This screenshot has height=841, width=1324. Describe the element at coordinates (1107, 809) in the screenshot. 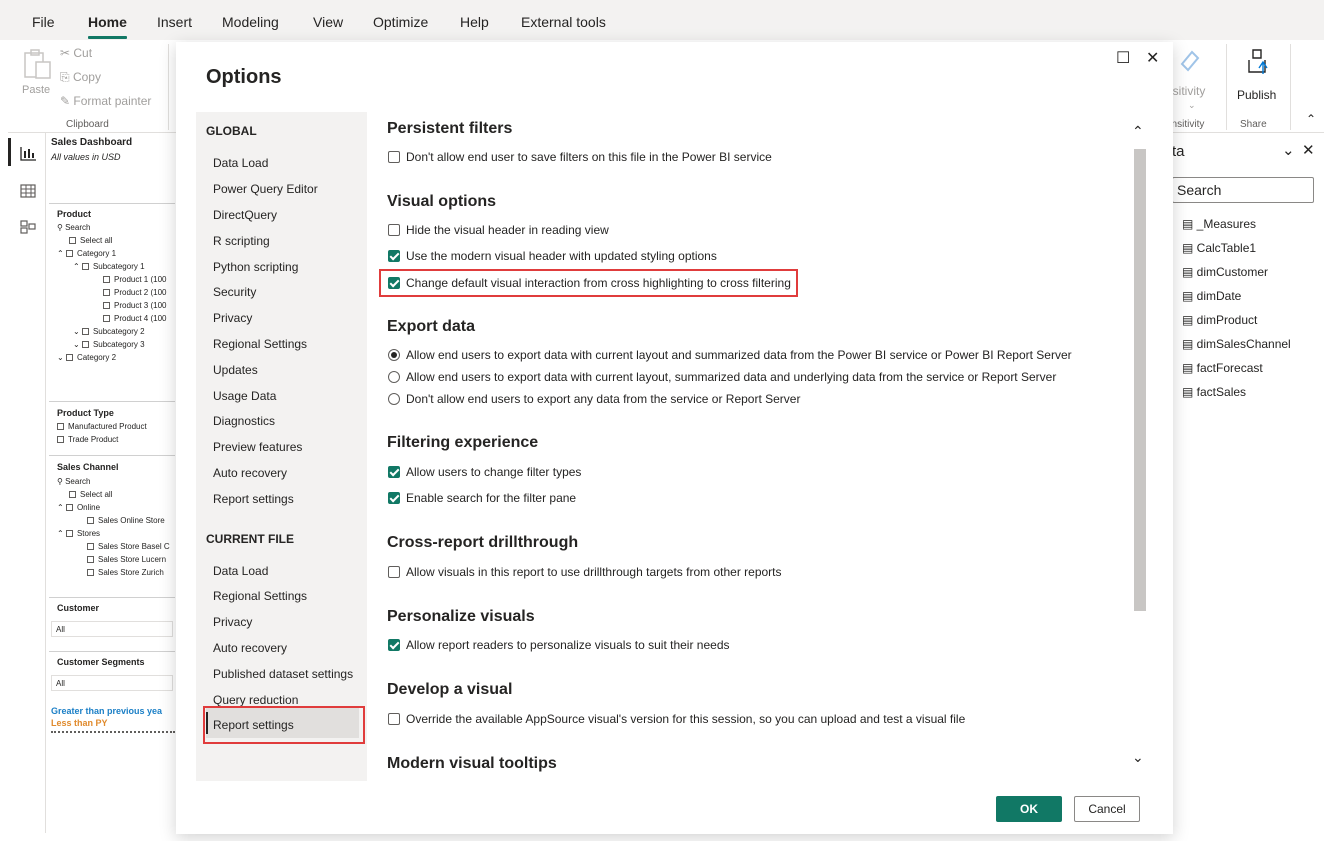

I see `cancel-button: Cancel` at that location.